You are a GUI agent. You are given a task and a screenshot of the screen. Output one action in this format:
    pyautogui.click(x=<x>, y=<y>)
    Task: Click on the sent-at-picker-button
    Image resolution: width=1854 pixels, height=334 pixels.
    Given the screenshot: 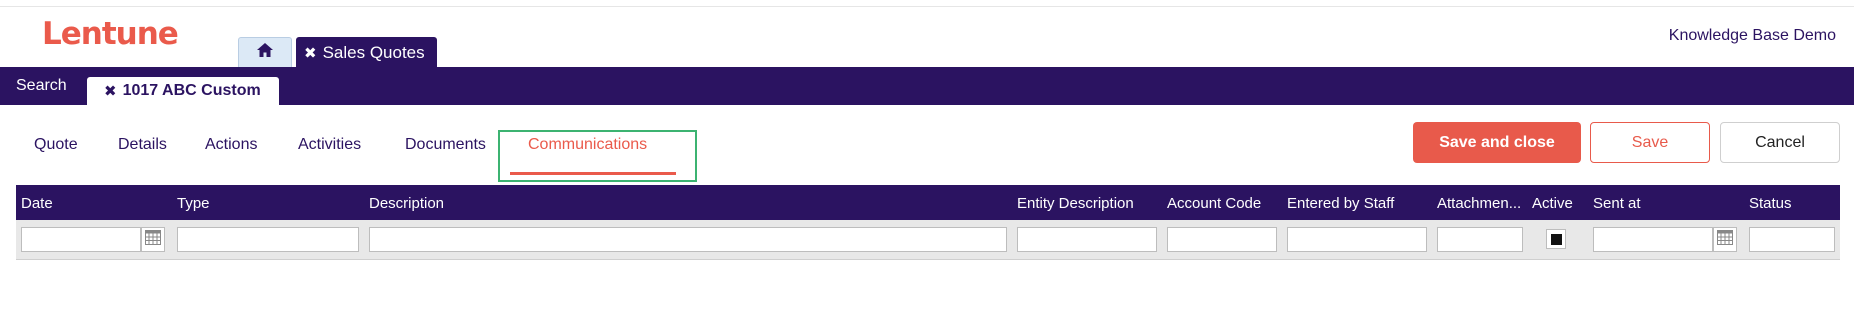 What is the action you would take?
    pyautogui.click(x=1725, y=239)
    